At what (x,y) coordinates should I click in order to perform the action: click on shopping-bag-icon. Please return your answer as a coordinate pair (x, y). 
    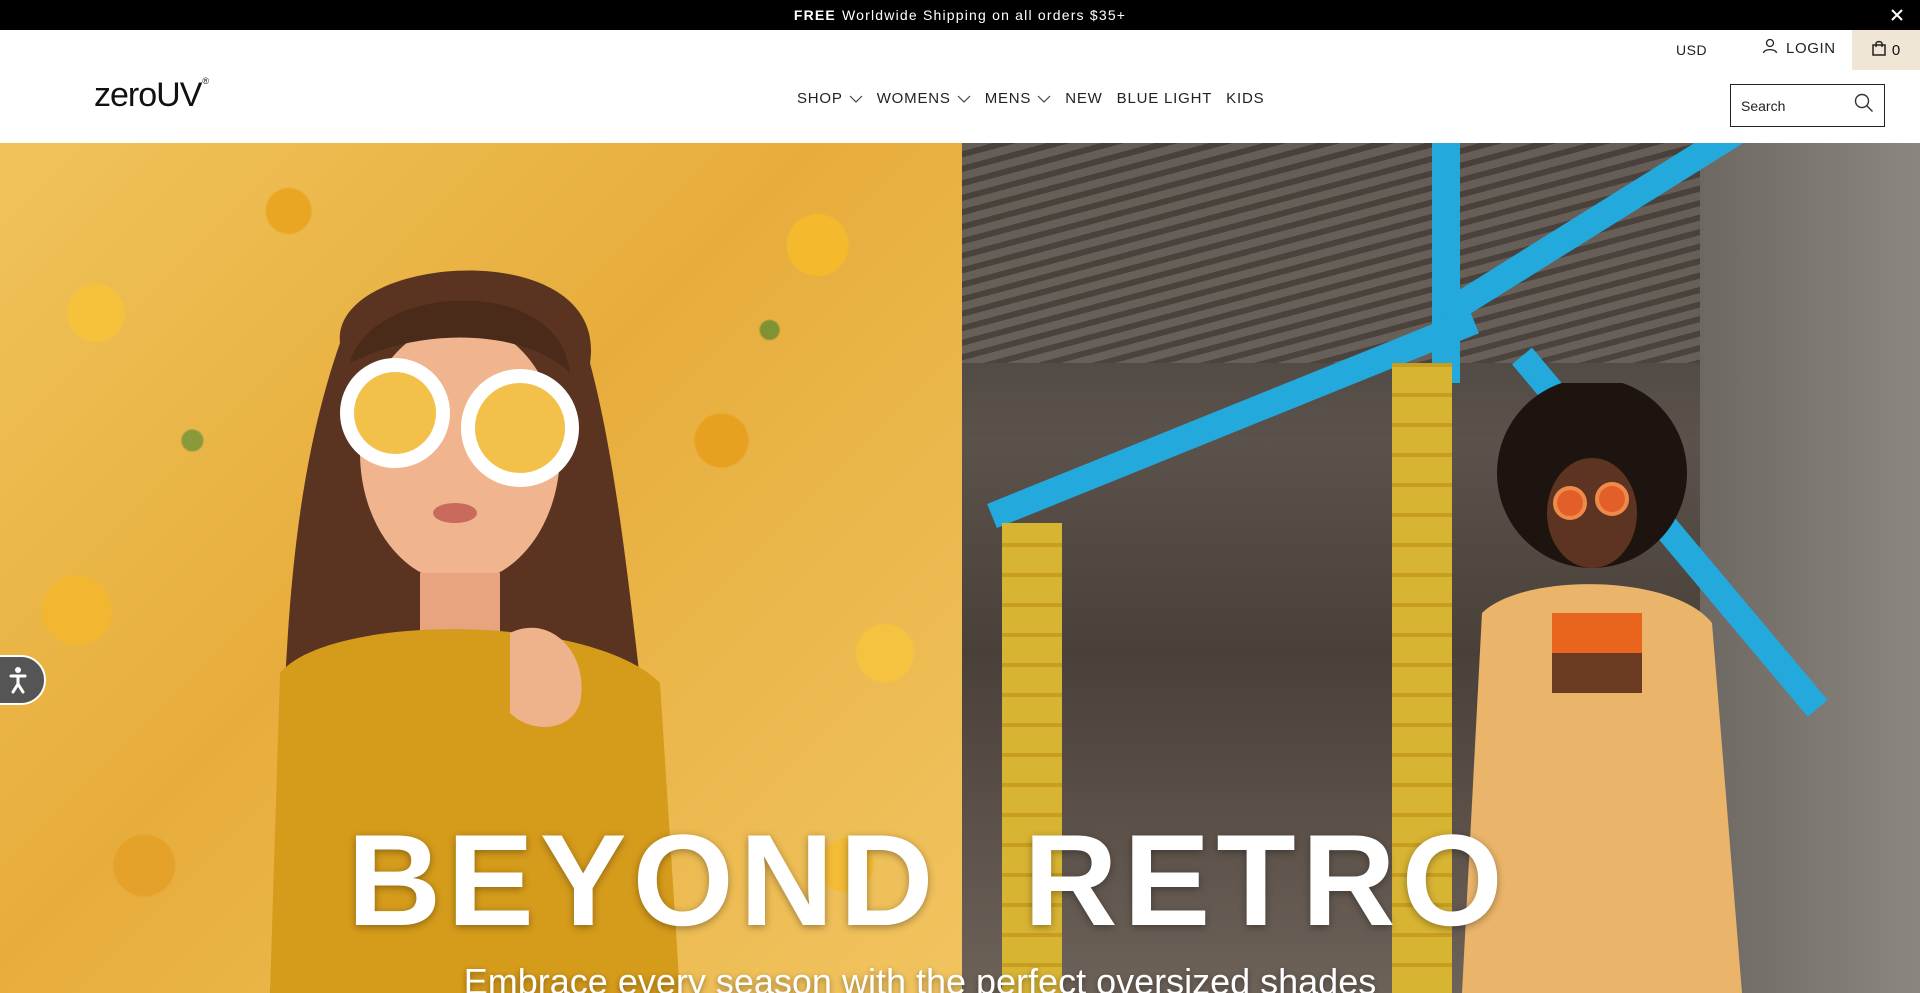
    Looking at the image, I should click on (1879, 50).